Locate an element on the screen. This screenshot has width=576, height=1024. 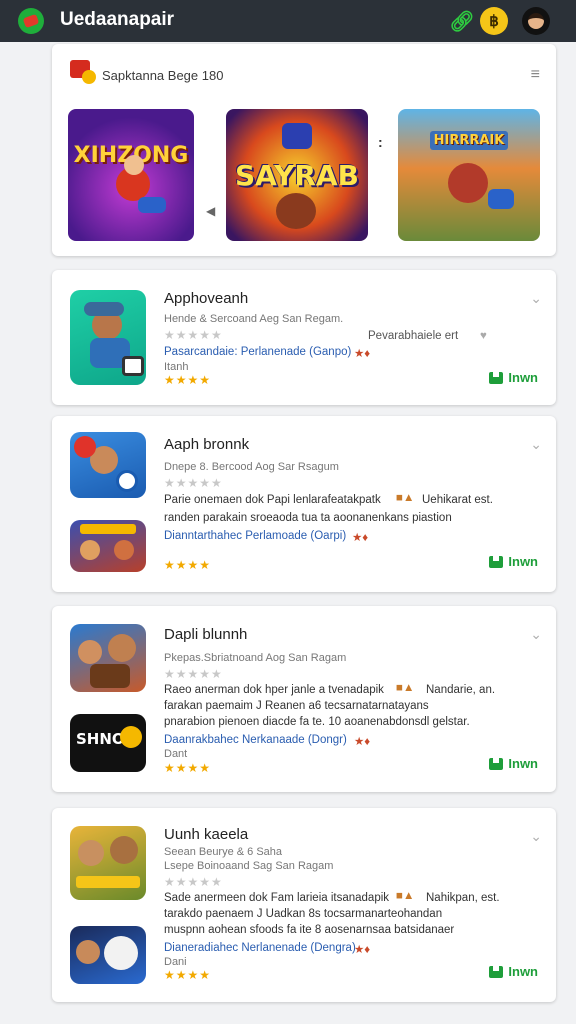
app-small-text: Dani is located at coordinates (175, 962).